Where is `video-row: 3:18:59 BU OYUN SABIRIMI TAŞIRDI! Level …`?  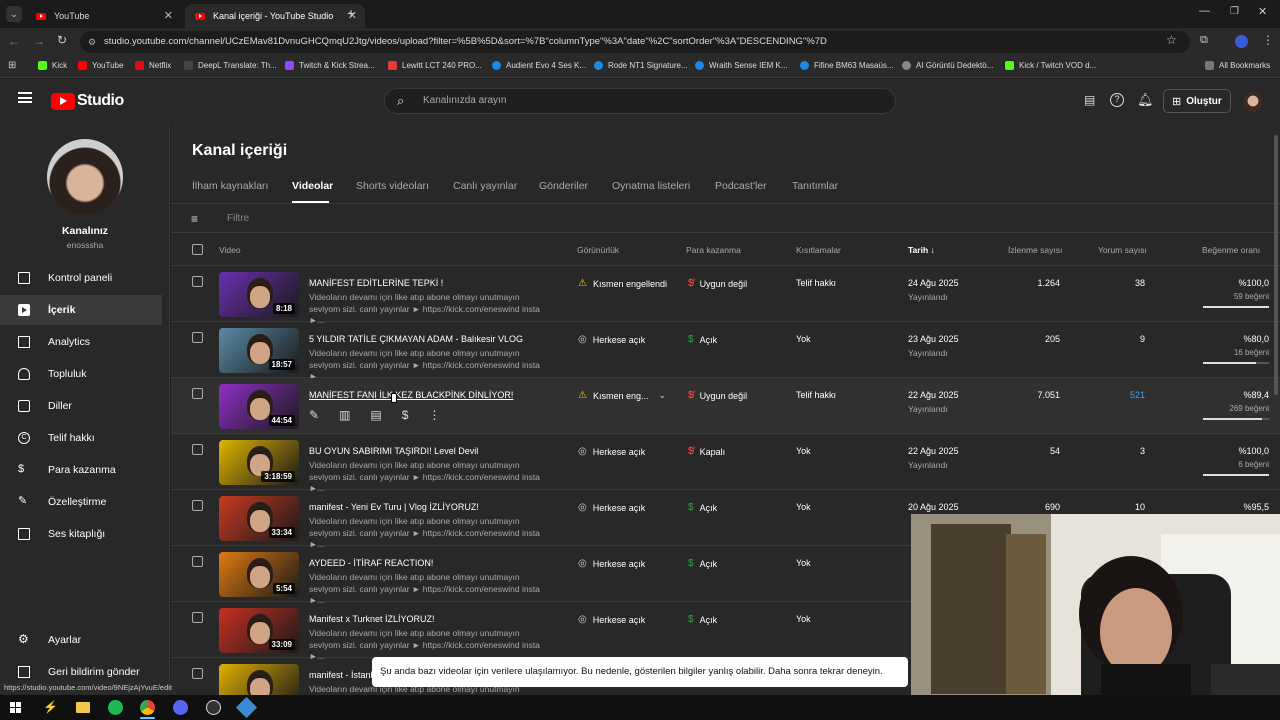 video-row: 3:18:59 BU OYUN SABIRIMI TAŞIRDI! Level … is located at coordinates (725, 463).